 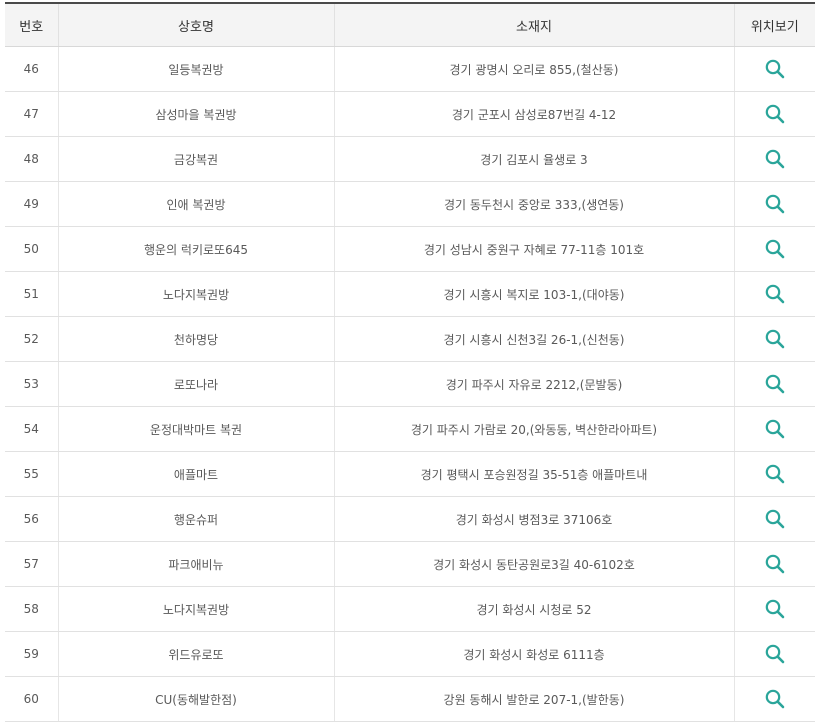 I want to click on row-number: 52, so click(x=31, y=339).